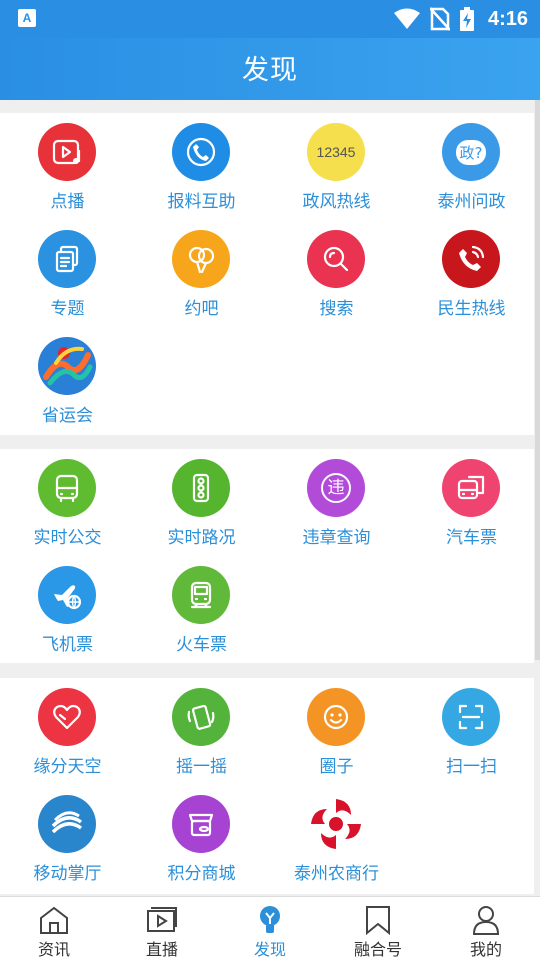 The width and height of the screenshot is (540, 960). What do you see at coordinates (67, 717) in the screenshot?
I see `heart-icon` at bounding box center [67, 717].